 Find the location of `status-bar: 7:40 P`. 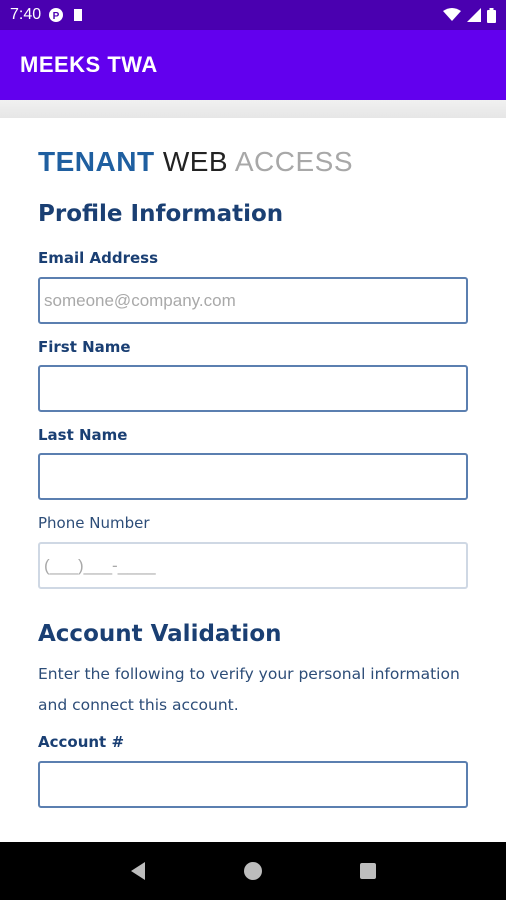

status-bar: 7:40 P is located at coordinates (253, 15).